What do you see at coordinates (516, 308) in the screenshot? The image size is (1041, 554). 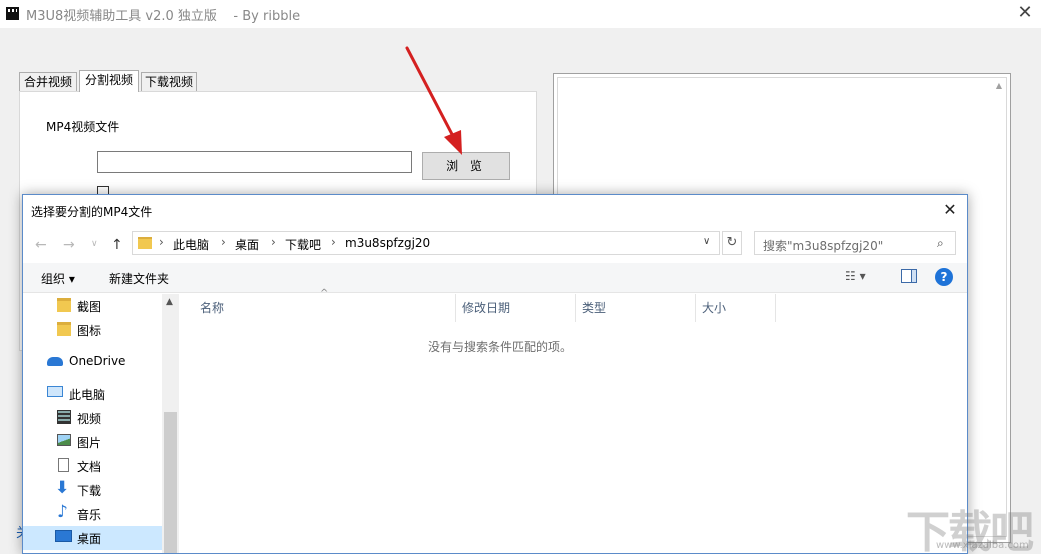 I see `column-header-date-modified: 修改日期` at bounding box center [516, 308].